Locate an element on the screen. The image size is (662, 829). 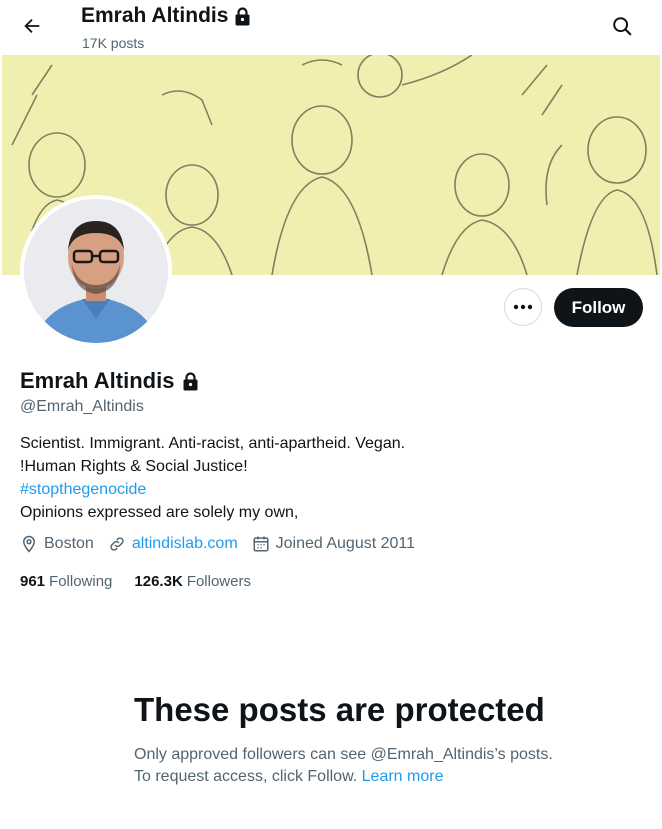
joined-text: Joined August 2011 is located at coordinates (345, 543).